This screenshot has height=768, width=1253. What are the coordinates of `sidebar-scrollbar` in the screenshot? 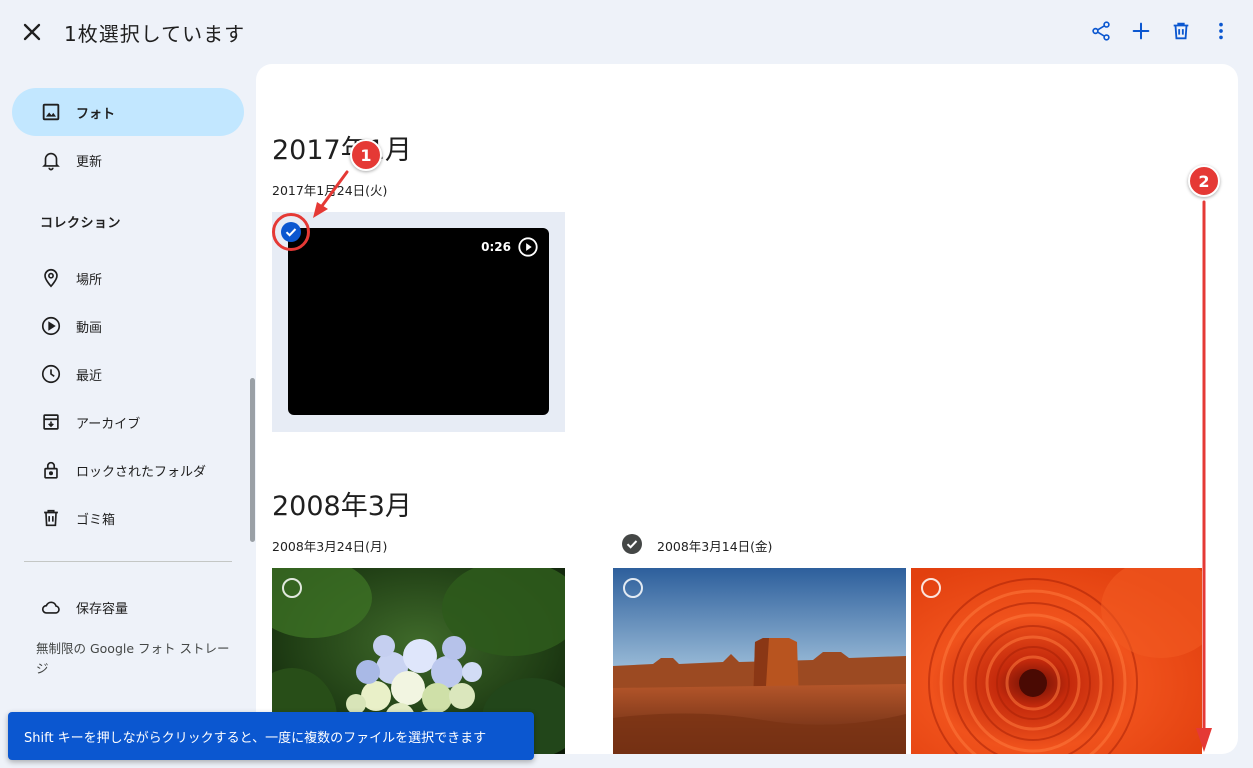 It's located at (252, 460).